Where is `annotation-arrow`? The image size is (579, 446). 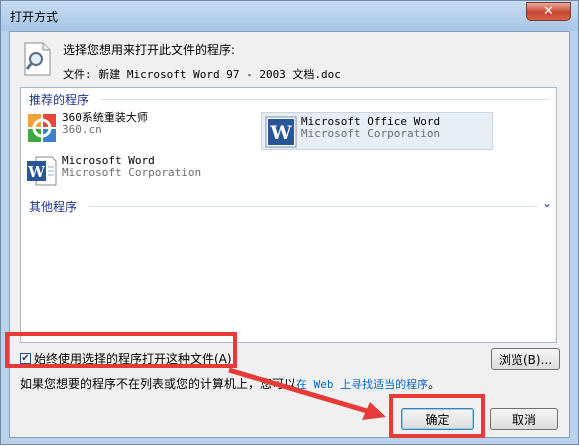 annotation-arrow is located at coordinates (307, 393).